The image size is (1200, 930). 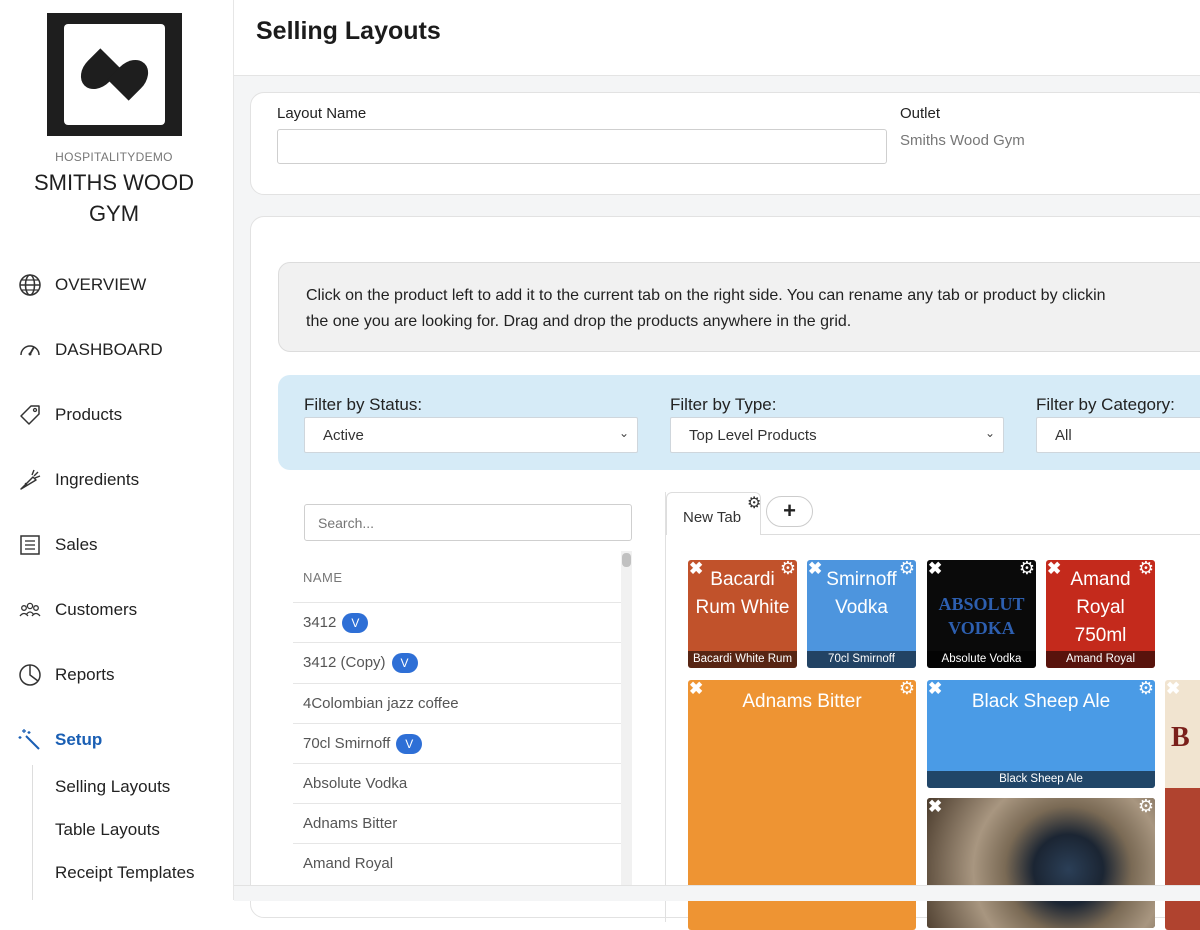 What do you see at coordinates (837, 435) in the screenshot?
I see `filter-type-select: Top Level Products ⌄` at bounding box center [837, 435].